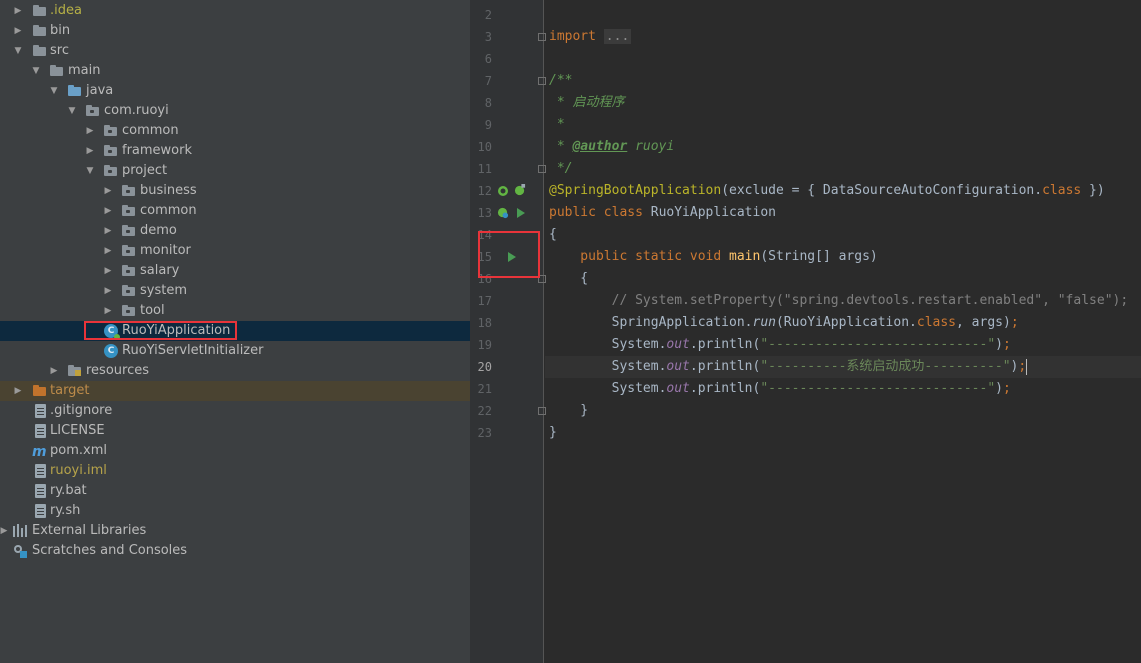 The width and height of the screenshot is (1141, 663). I want to click on tree-item-label: .gitignore, so click(81, 410).